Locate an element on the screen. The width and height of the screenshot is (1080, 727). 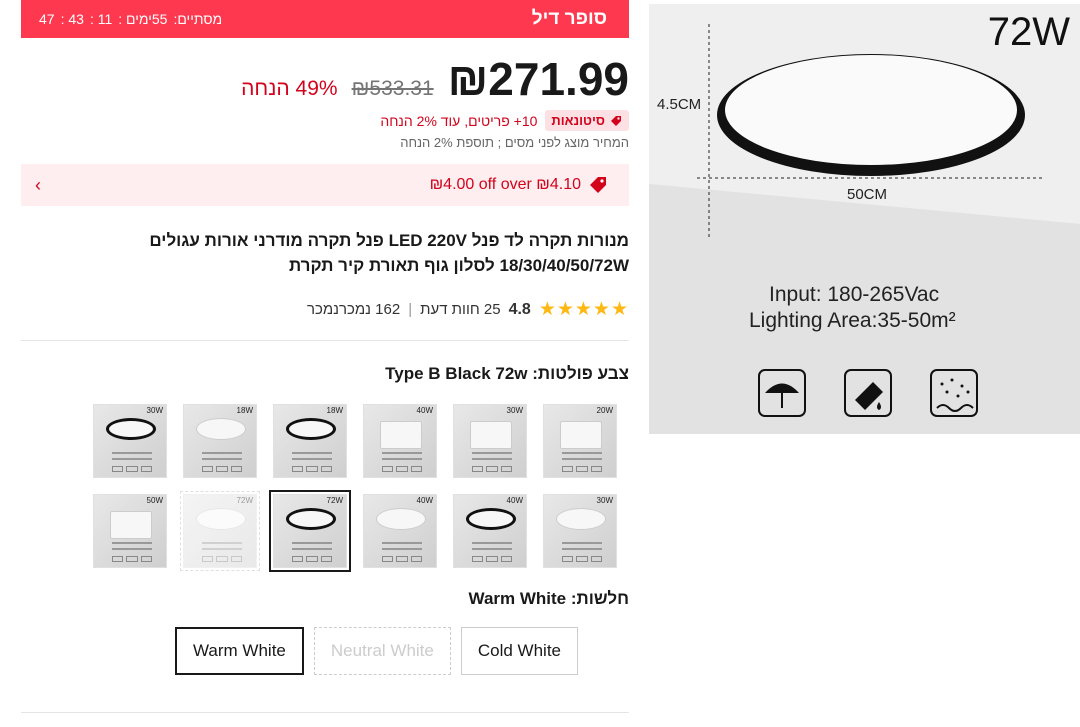
current-price: ₪271.99 is located at coordinates (538, 79).